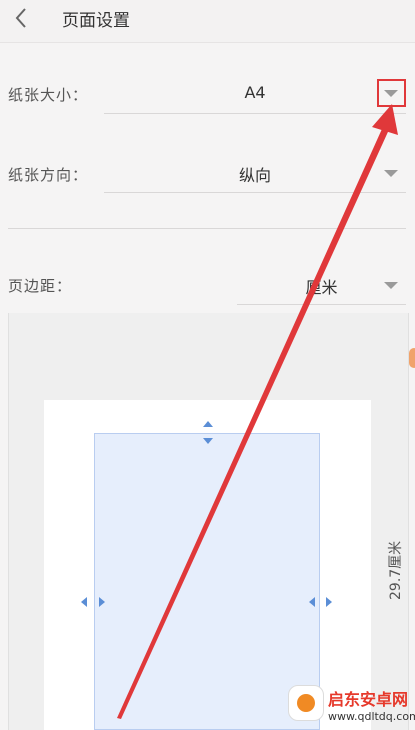 The width and height of the screenshot is (415, 730). What do you see at coordinates (368, 699) in the screenshot?
I see `watermark-title: 启东安卓网` at bounding box center [368, 699].